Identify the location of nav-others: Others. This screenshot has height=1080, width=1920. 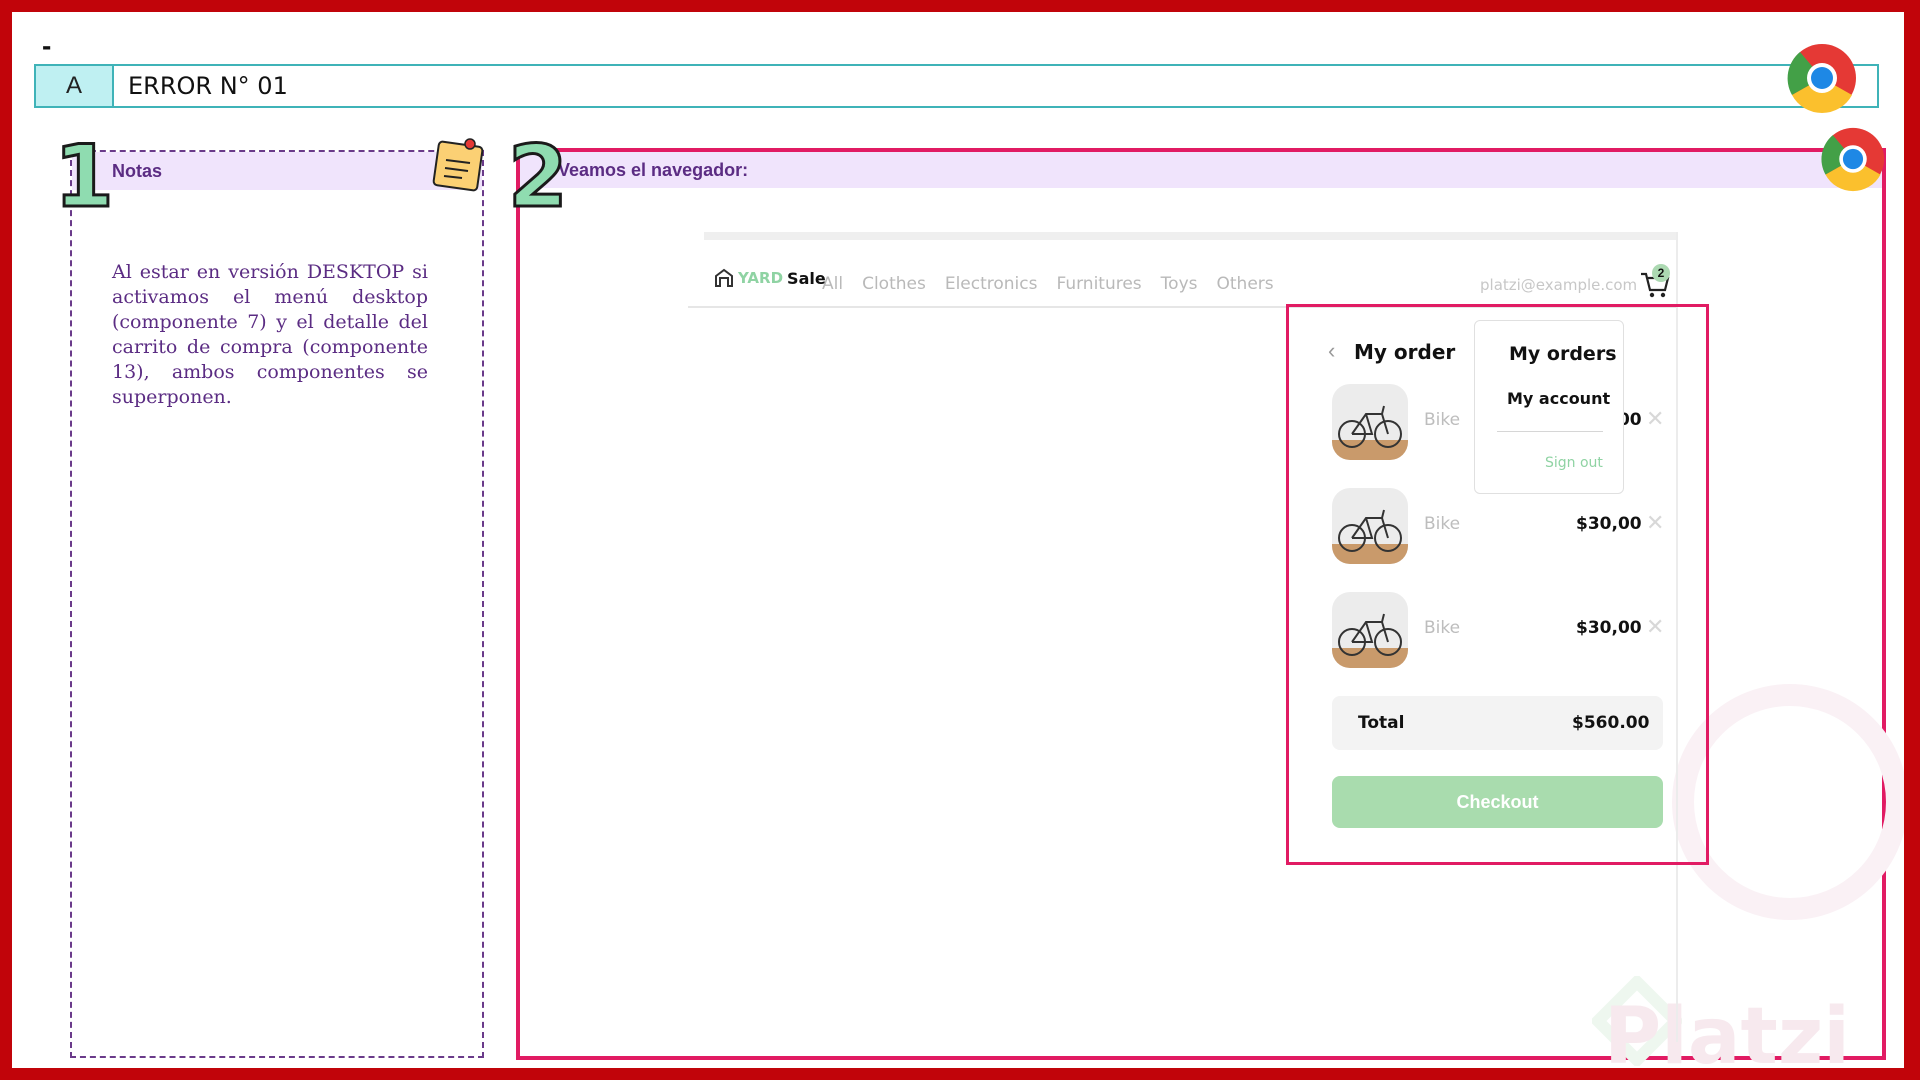
(1245, 284).